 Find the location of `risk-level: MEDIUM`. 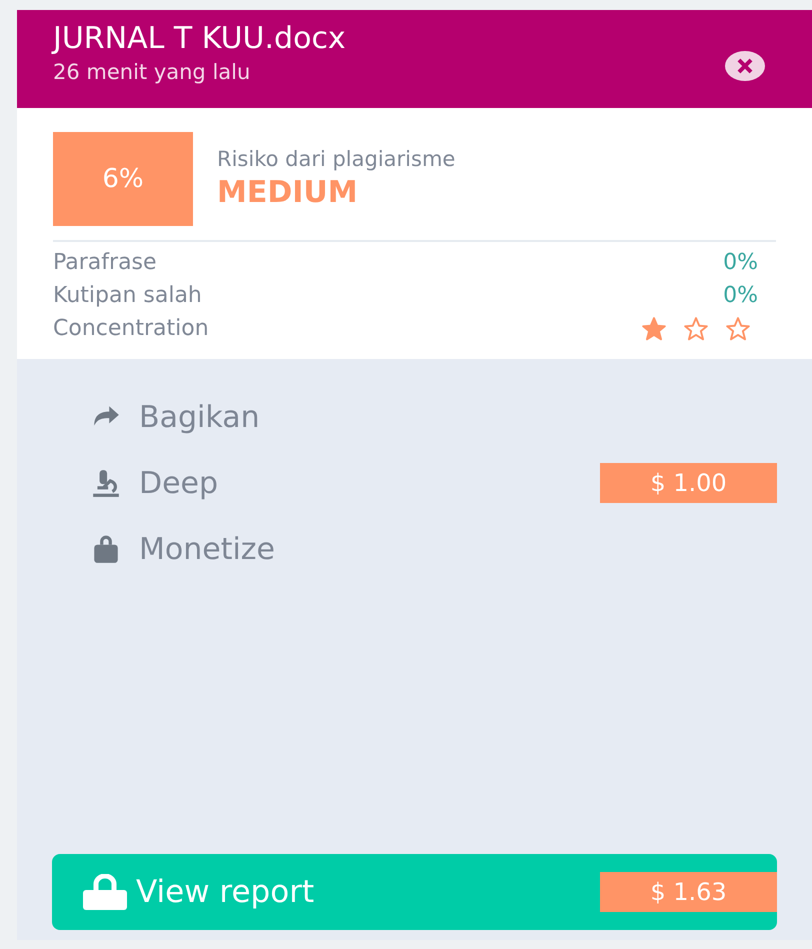

risk-level: MEDIUM is located at coordinates (288, 193).